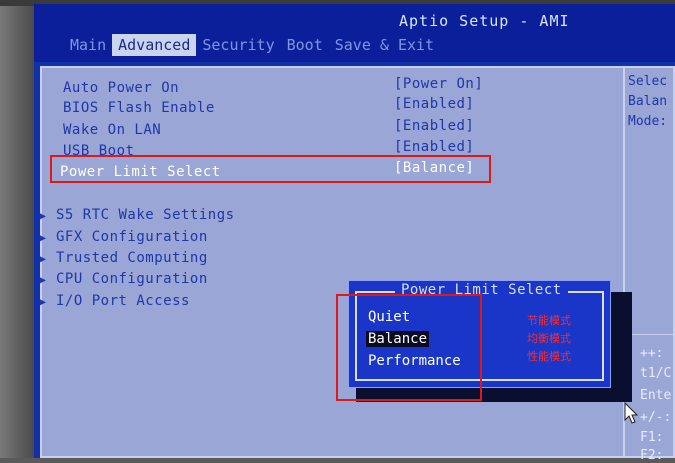  I want to click on help-divider, so click(653, 334).